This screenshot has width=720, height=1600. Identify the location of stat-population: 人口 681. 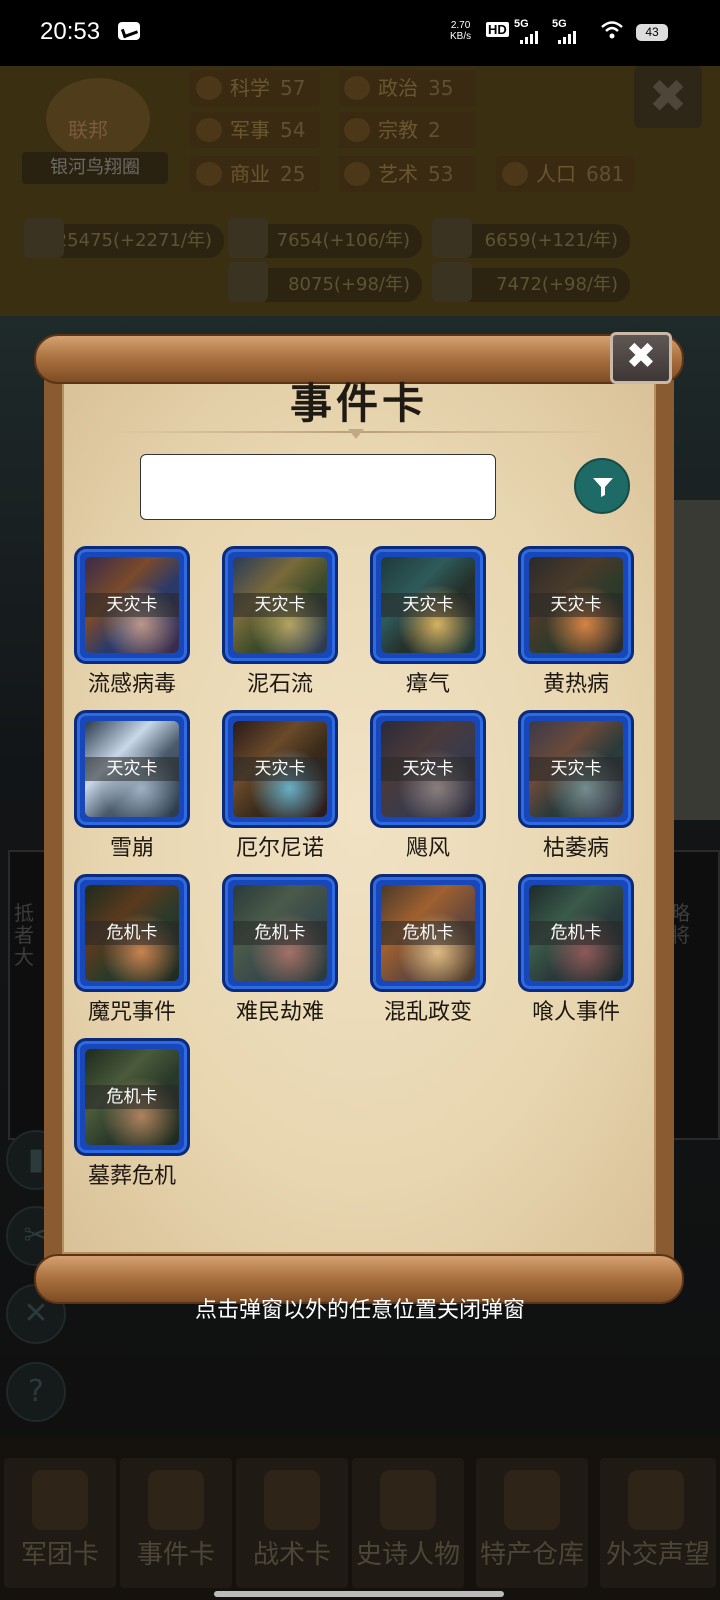
(565, 174).